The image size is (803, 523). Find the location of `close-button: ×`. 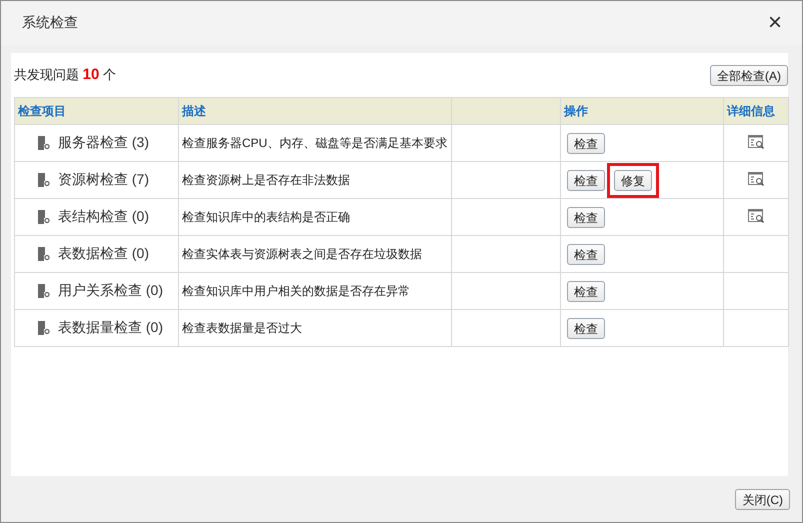

close-button: × is located at coordinates (775, 23).